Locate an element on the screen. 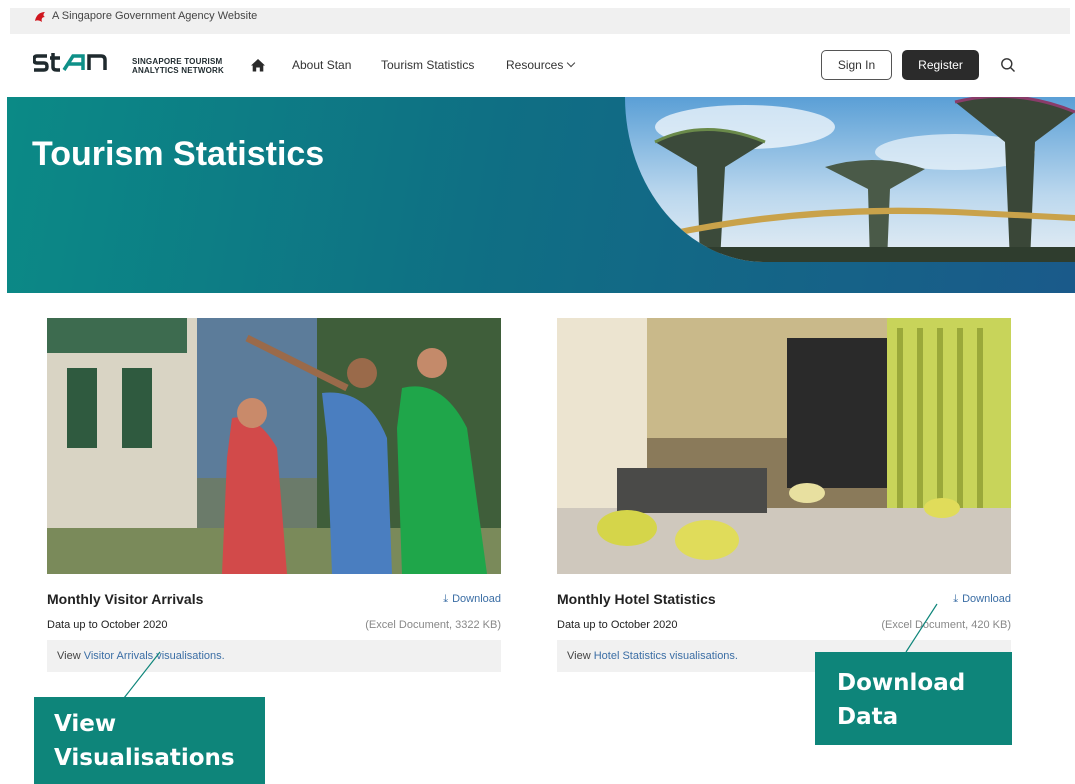 The image size is (1075, 784). sign-in-button: Sign In is located at coordinates (856, 65).